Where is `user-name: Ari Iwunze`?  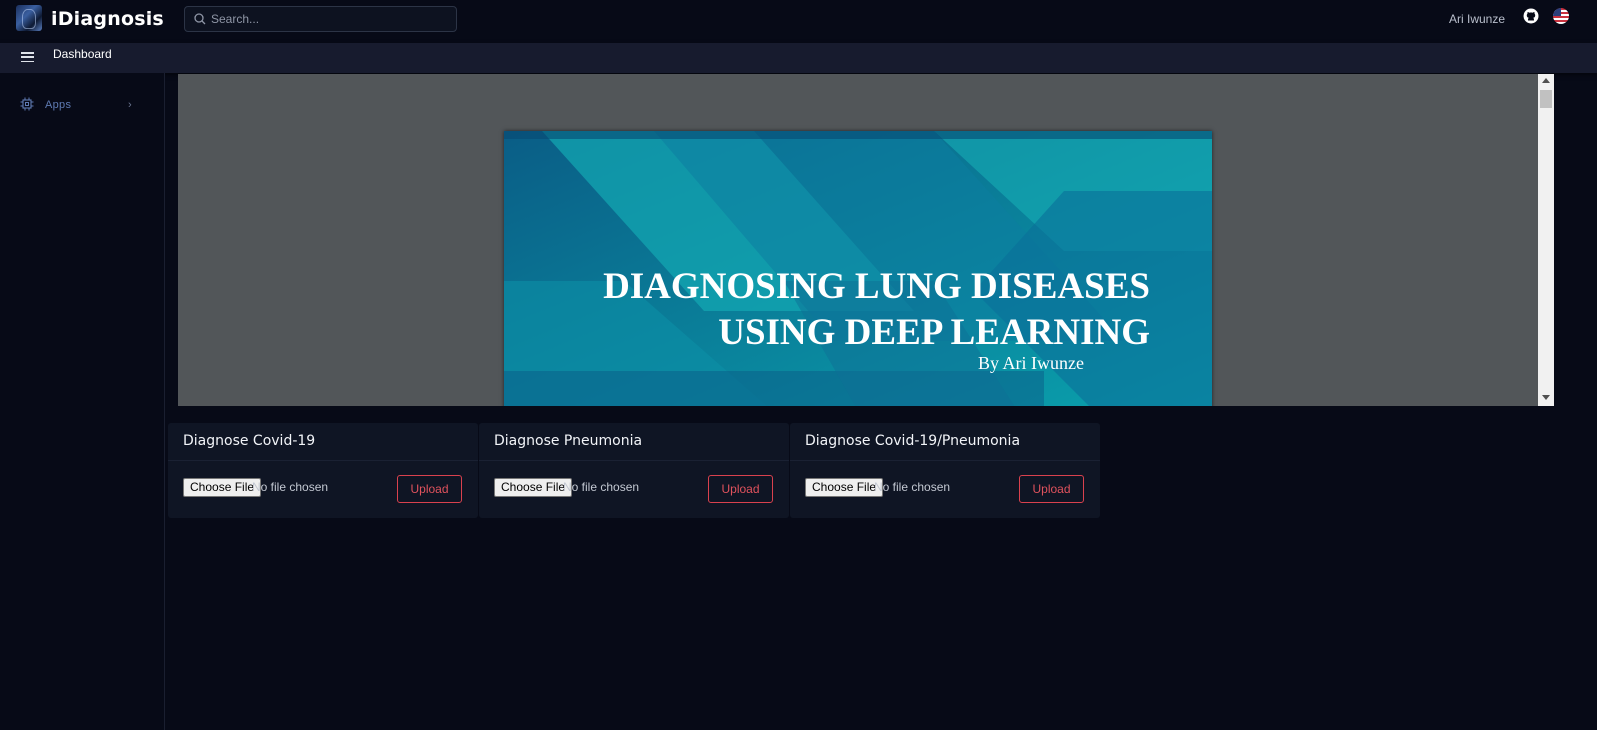
user-name: Ari Iwunze is located at coordinates (1477, 19).